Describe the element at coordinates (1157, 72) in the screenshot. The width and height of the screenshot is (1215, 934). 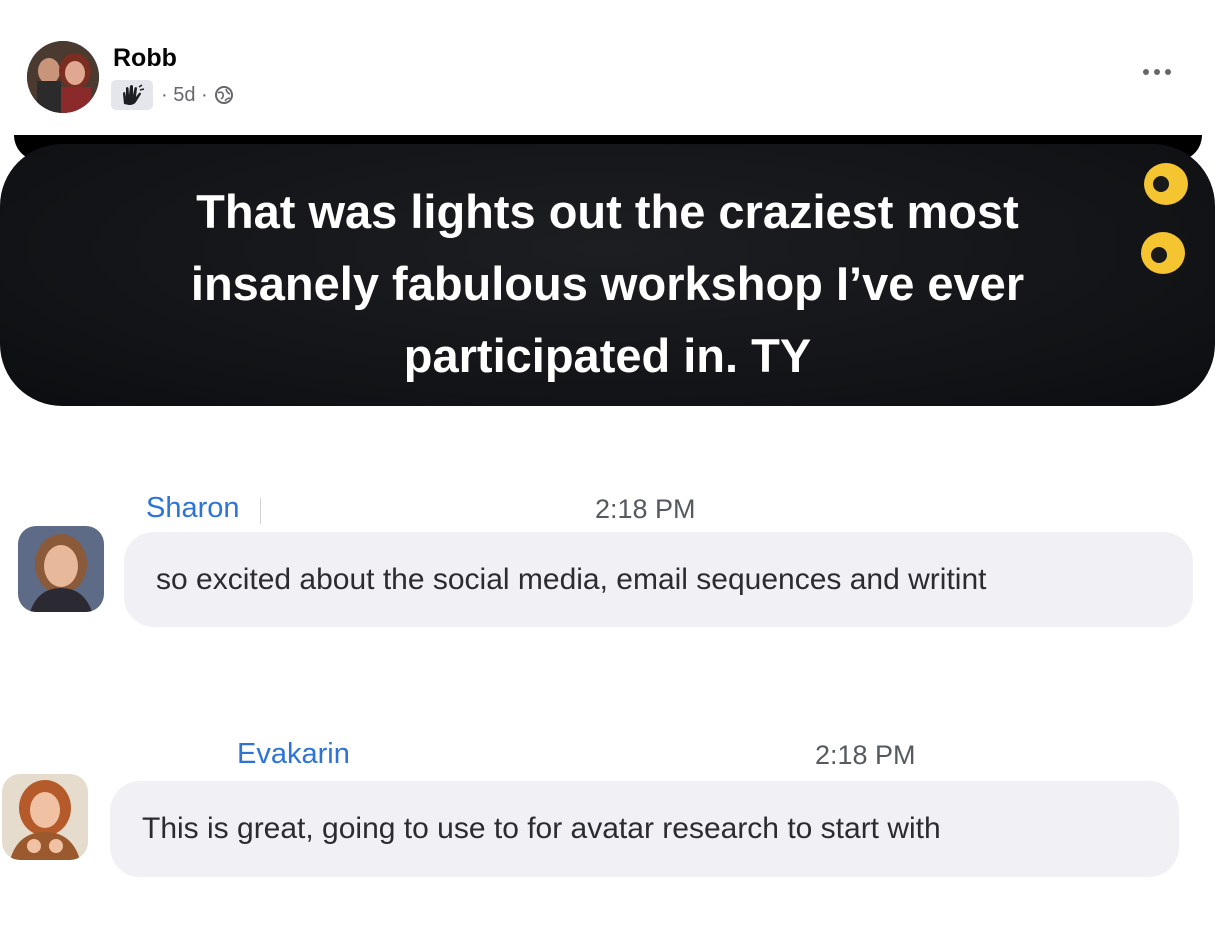
I see `more-dots-icon` at that location.